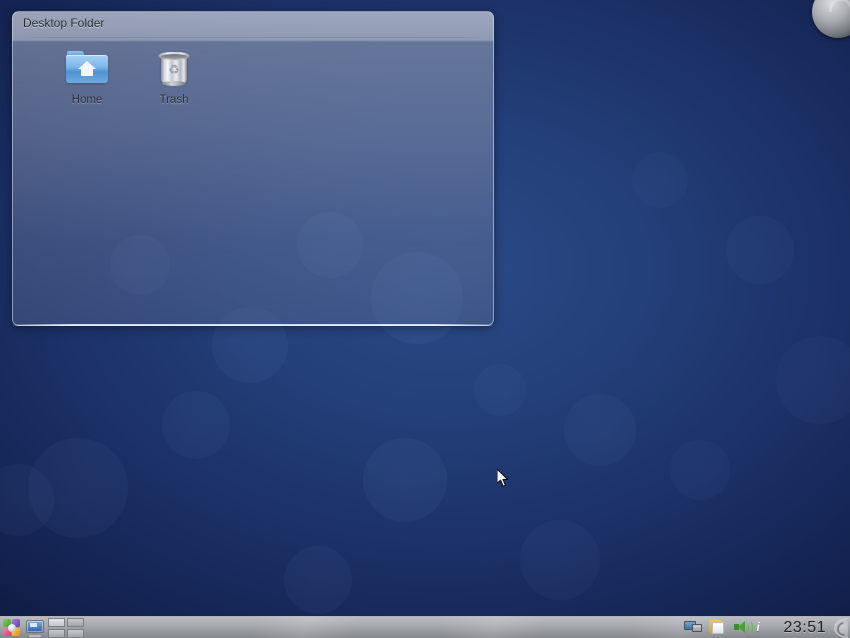  I want to click on desktop-icon-home: Home, so click(87, 75).